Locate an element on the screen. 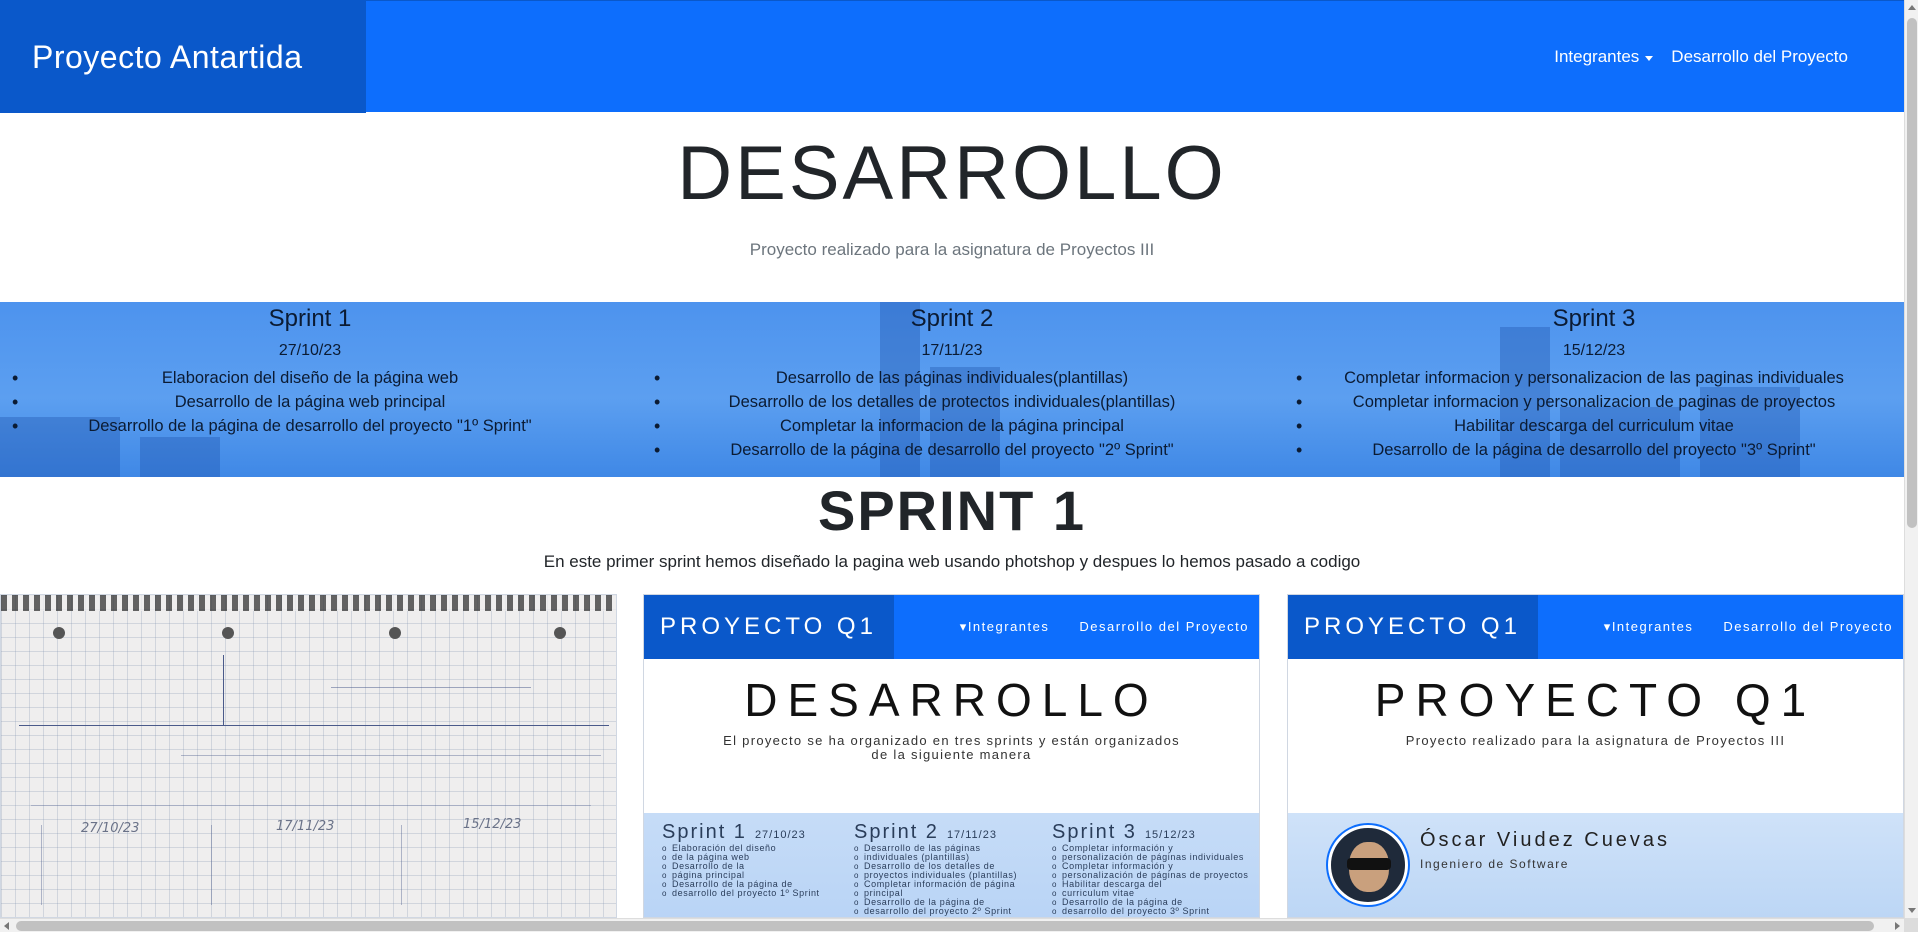 This screenshot has height=932, width=1918. mockup-title: DESARROLLO is located at coordinates (951, 700).